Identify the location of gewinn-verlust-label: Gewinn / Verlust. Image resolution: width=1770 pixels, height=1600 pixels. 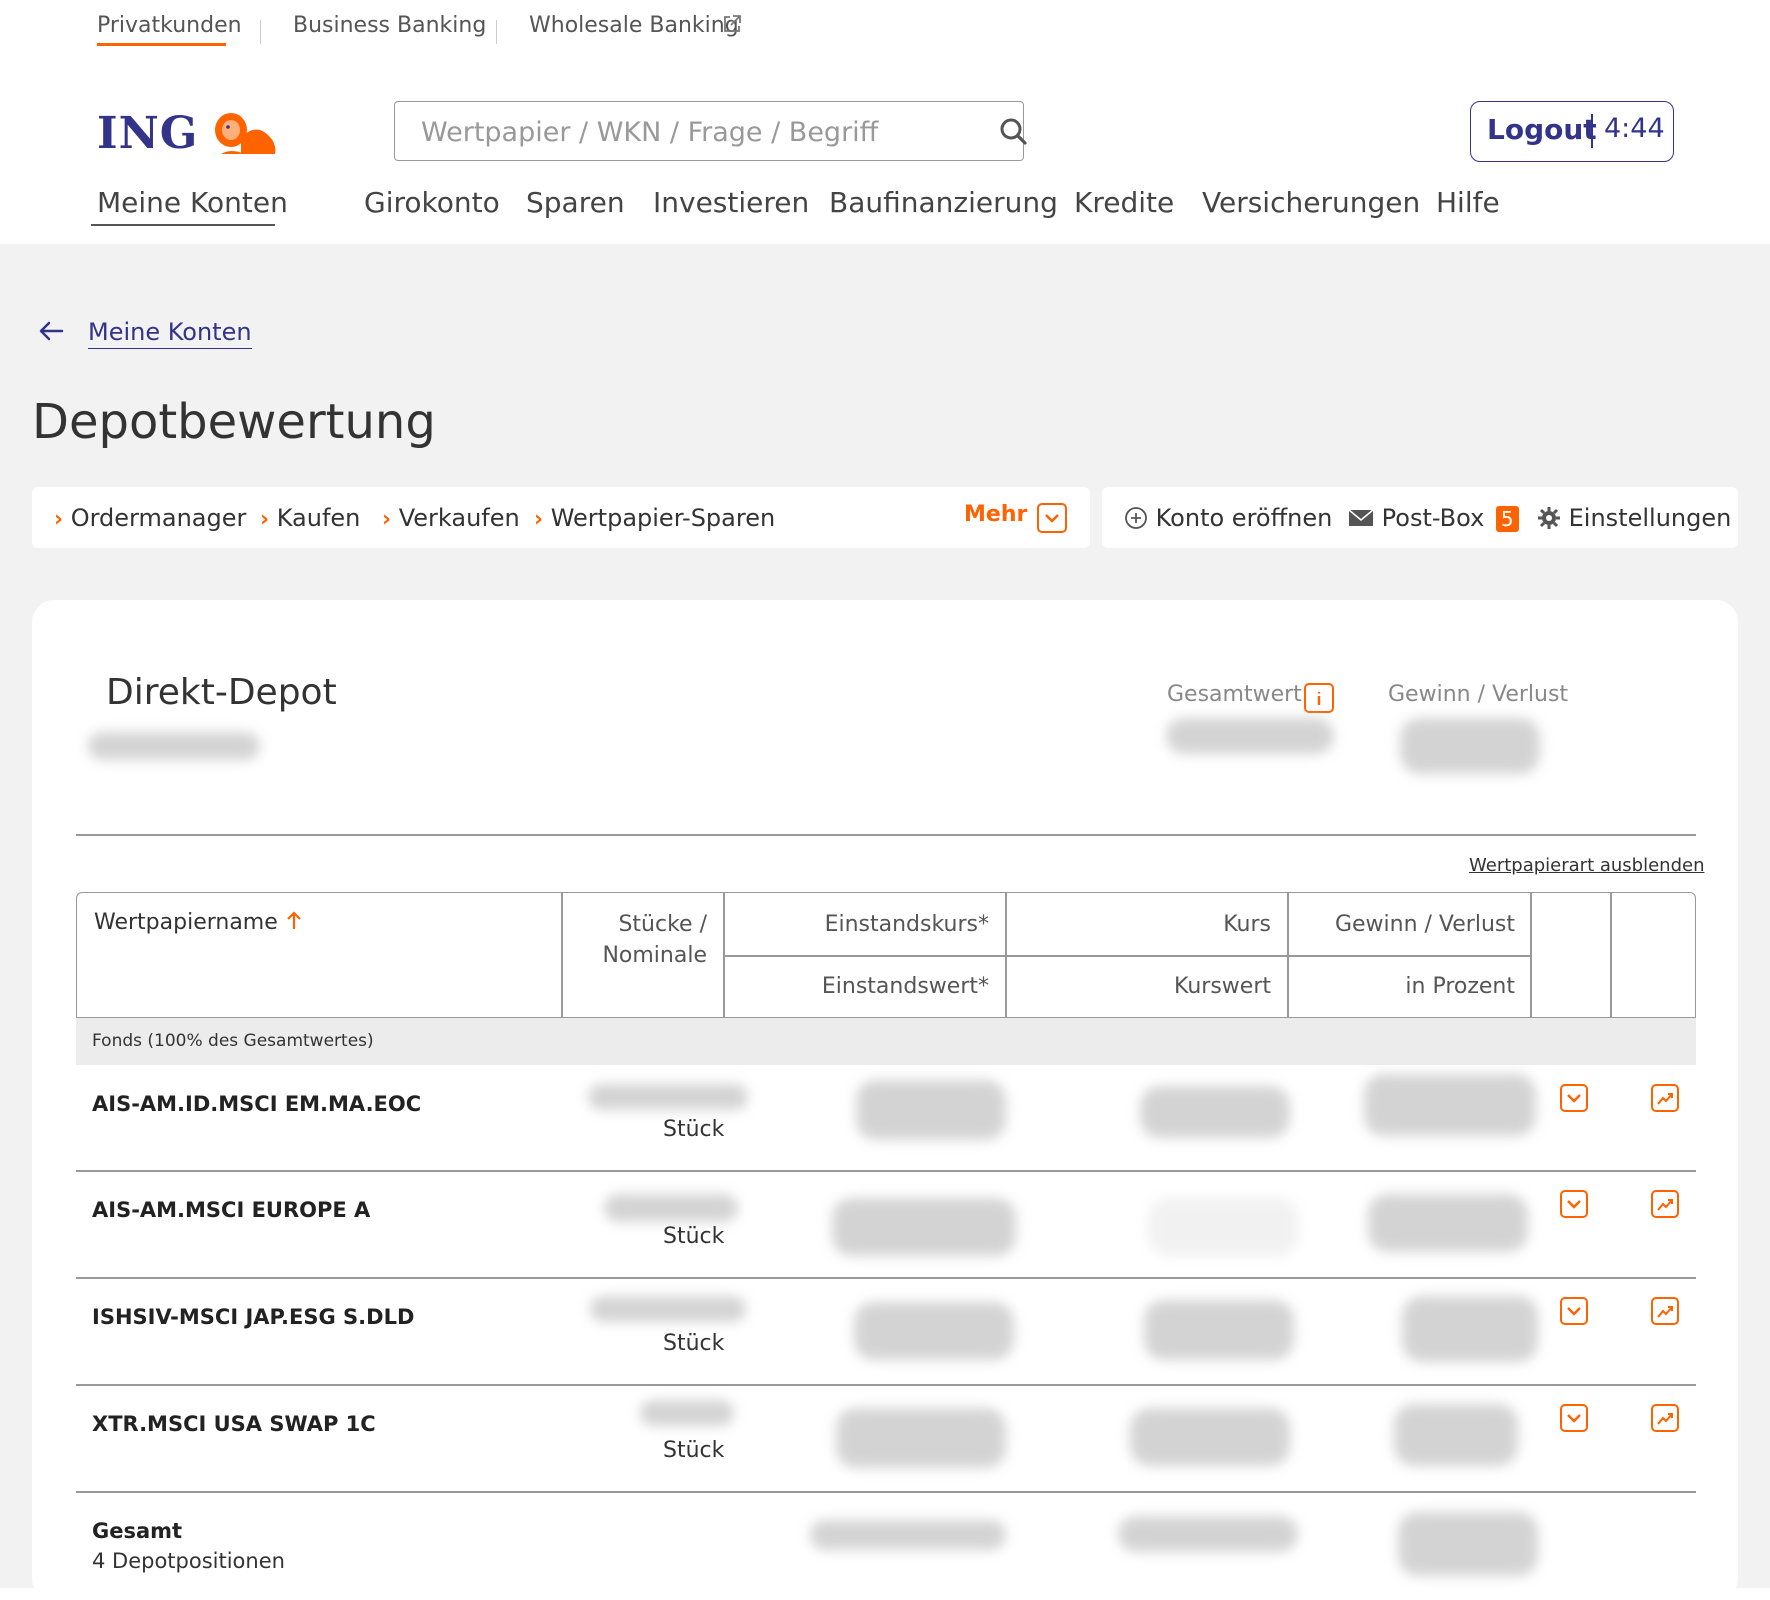
(1478, 694).